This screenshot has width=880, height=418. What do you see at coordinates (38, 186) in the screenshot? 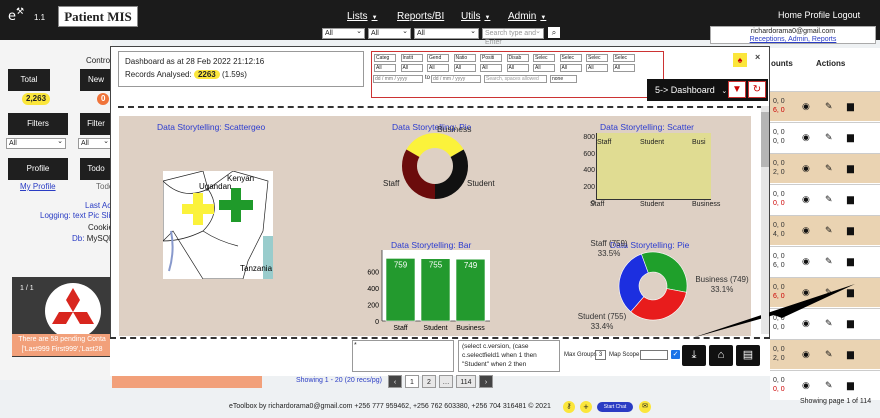
I see `my-profile-link: My Profile` at bounding box center [38, 186].